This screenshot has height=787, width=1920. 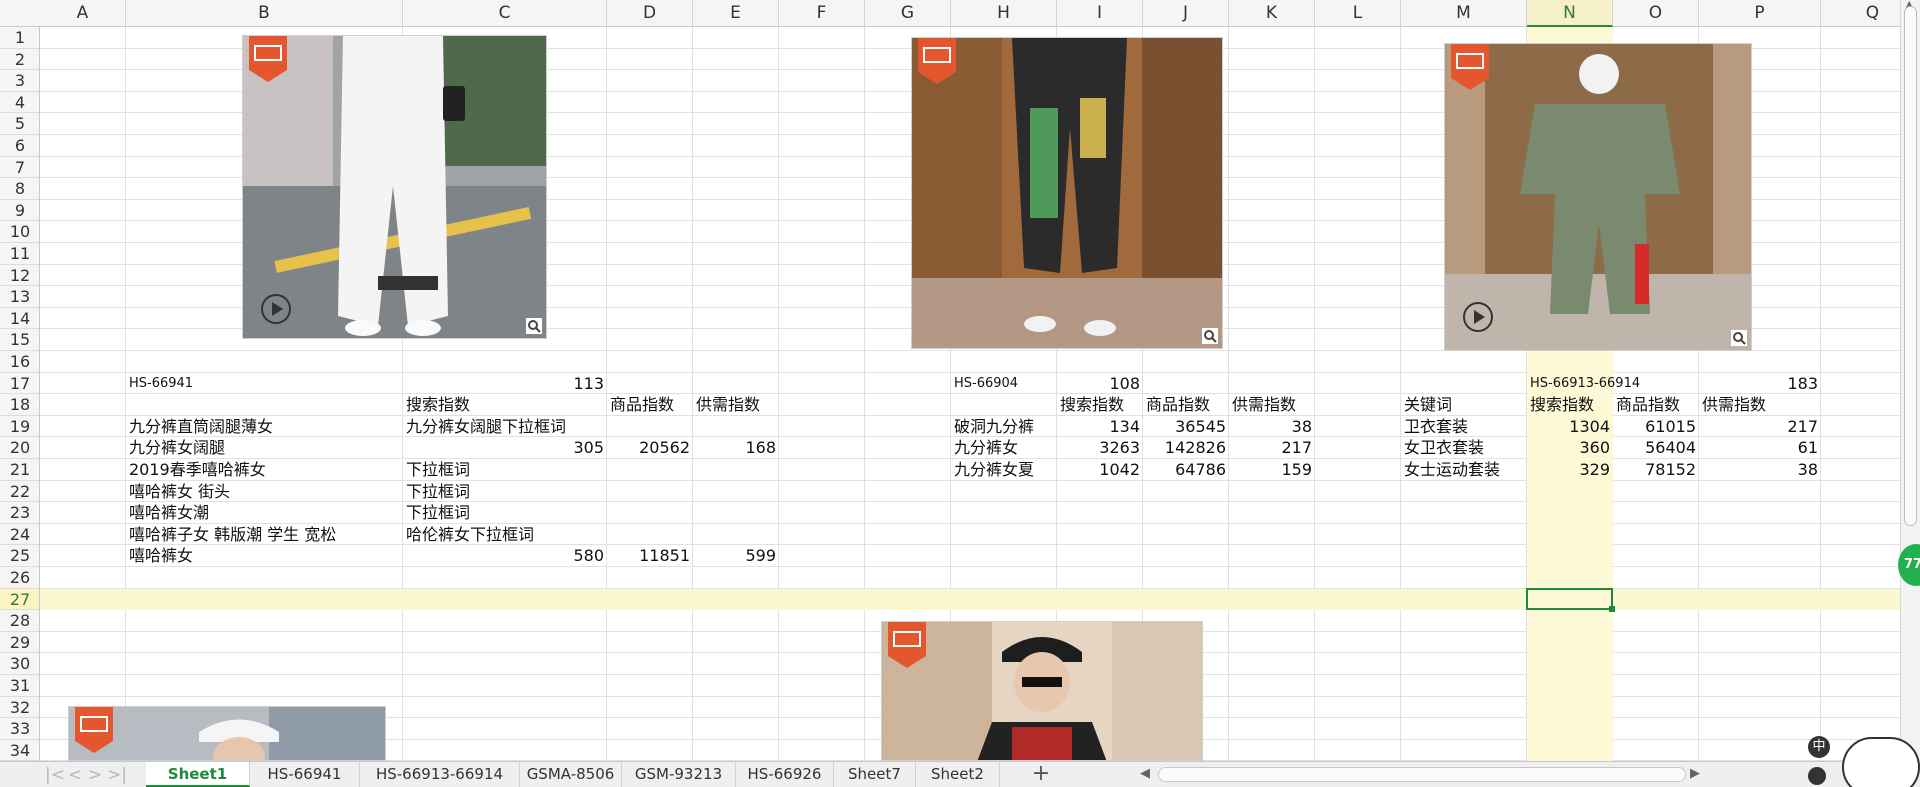 I want to click on last-sheet-icon: >|, so click(x=117, y=775).